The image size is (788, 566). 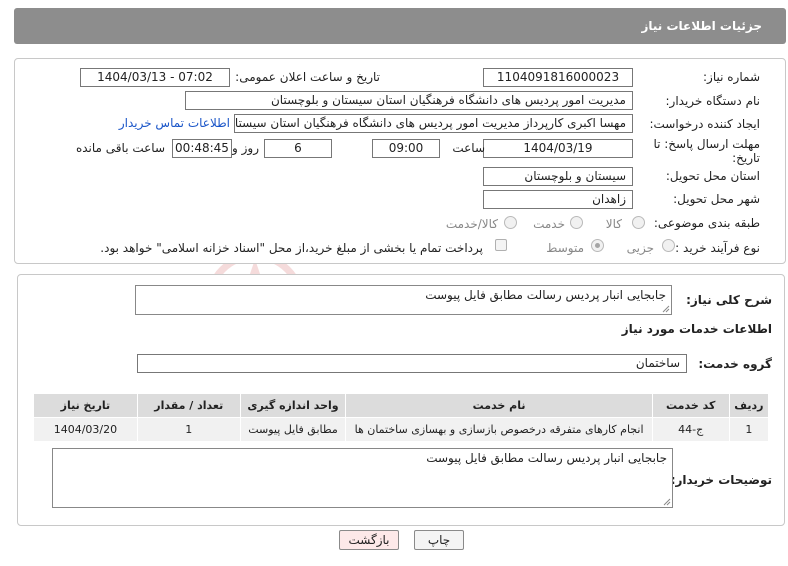 I want to click on deadline-time-field: 09:00, so click(x=406, y=148).